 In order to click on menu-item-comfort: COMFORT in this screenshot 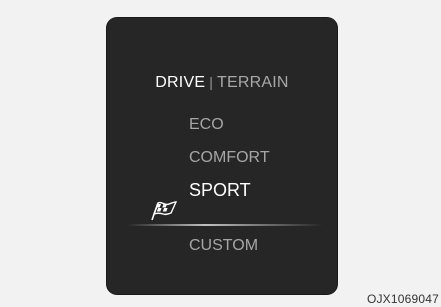, I will do `click(229, 158)`.